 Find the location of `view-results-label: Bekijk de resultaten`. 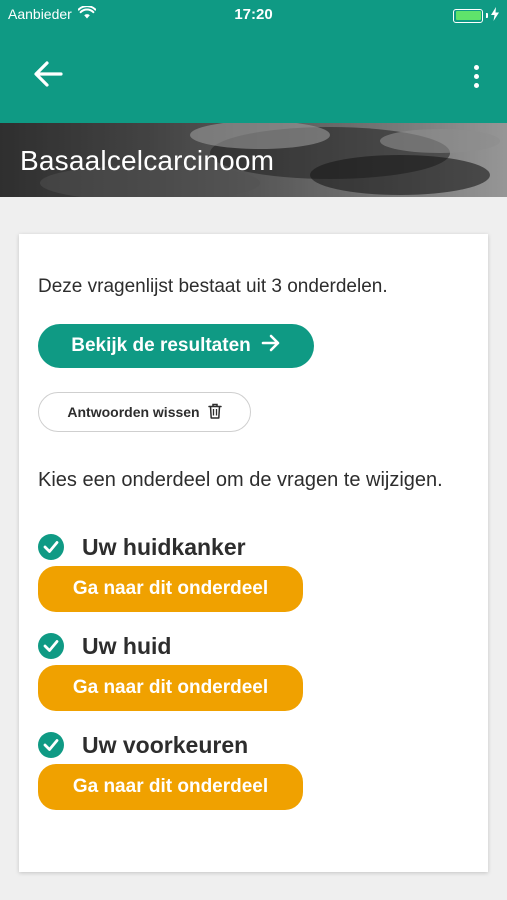

view-results-label: Bekijk de resultaten is located at coordinates (161, 345).